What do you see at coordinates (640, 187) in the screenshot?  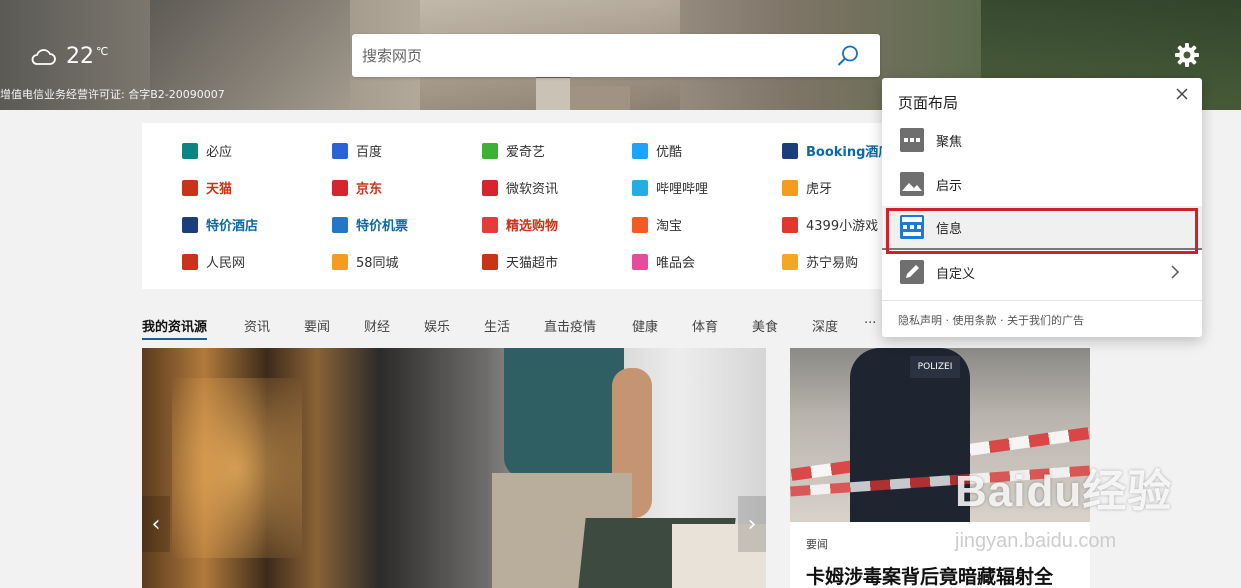 I see `bilibili-icon` at bounding box center [640, 187].